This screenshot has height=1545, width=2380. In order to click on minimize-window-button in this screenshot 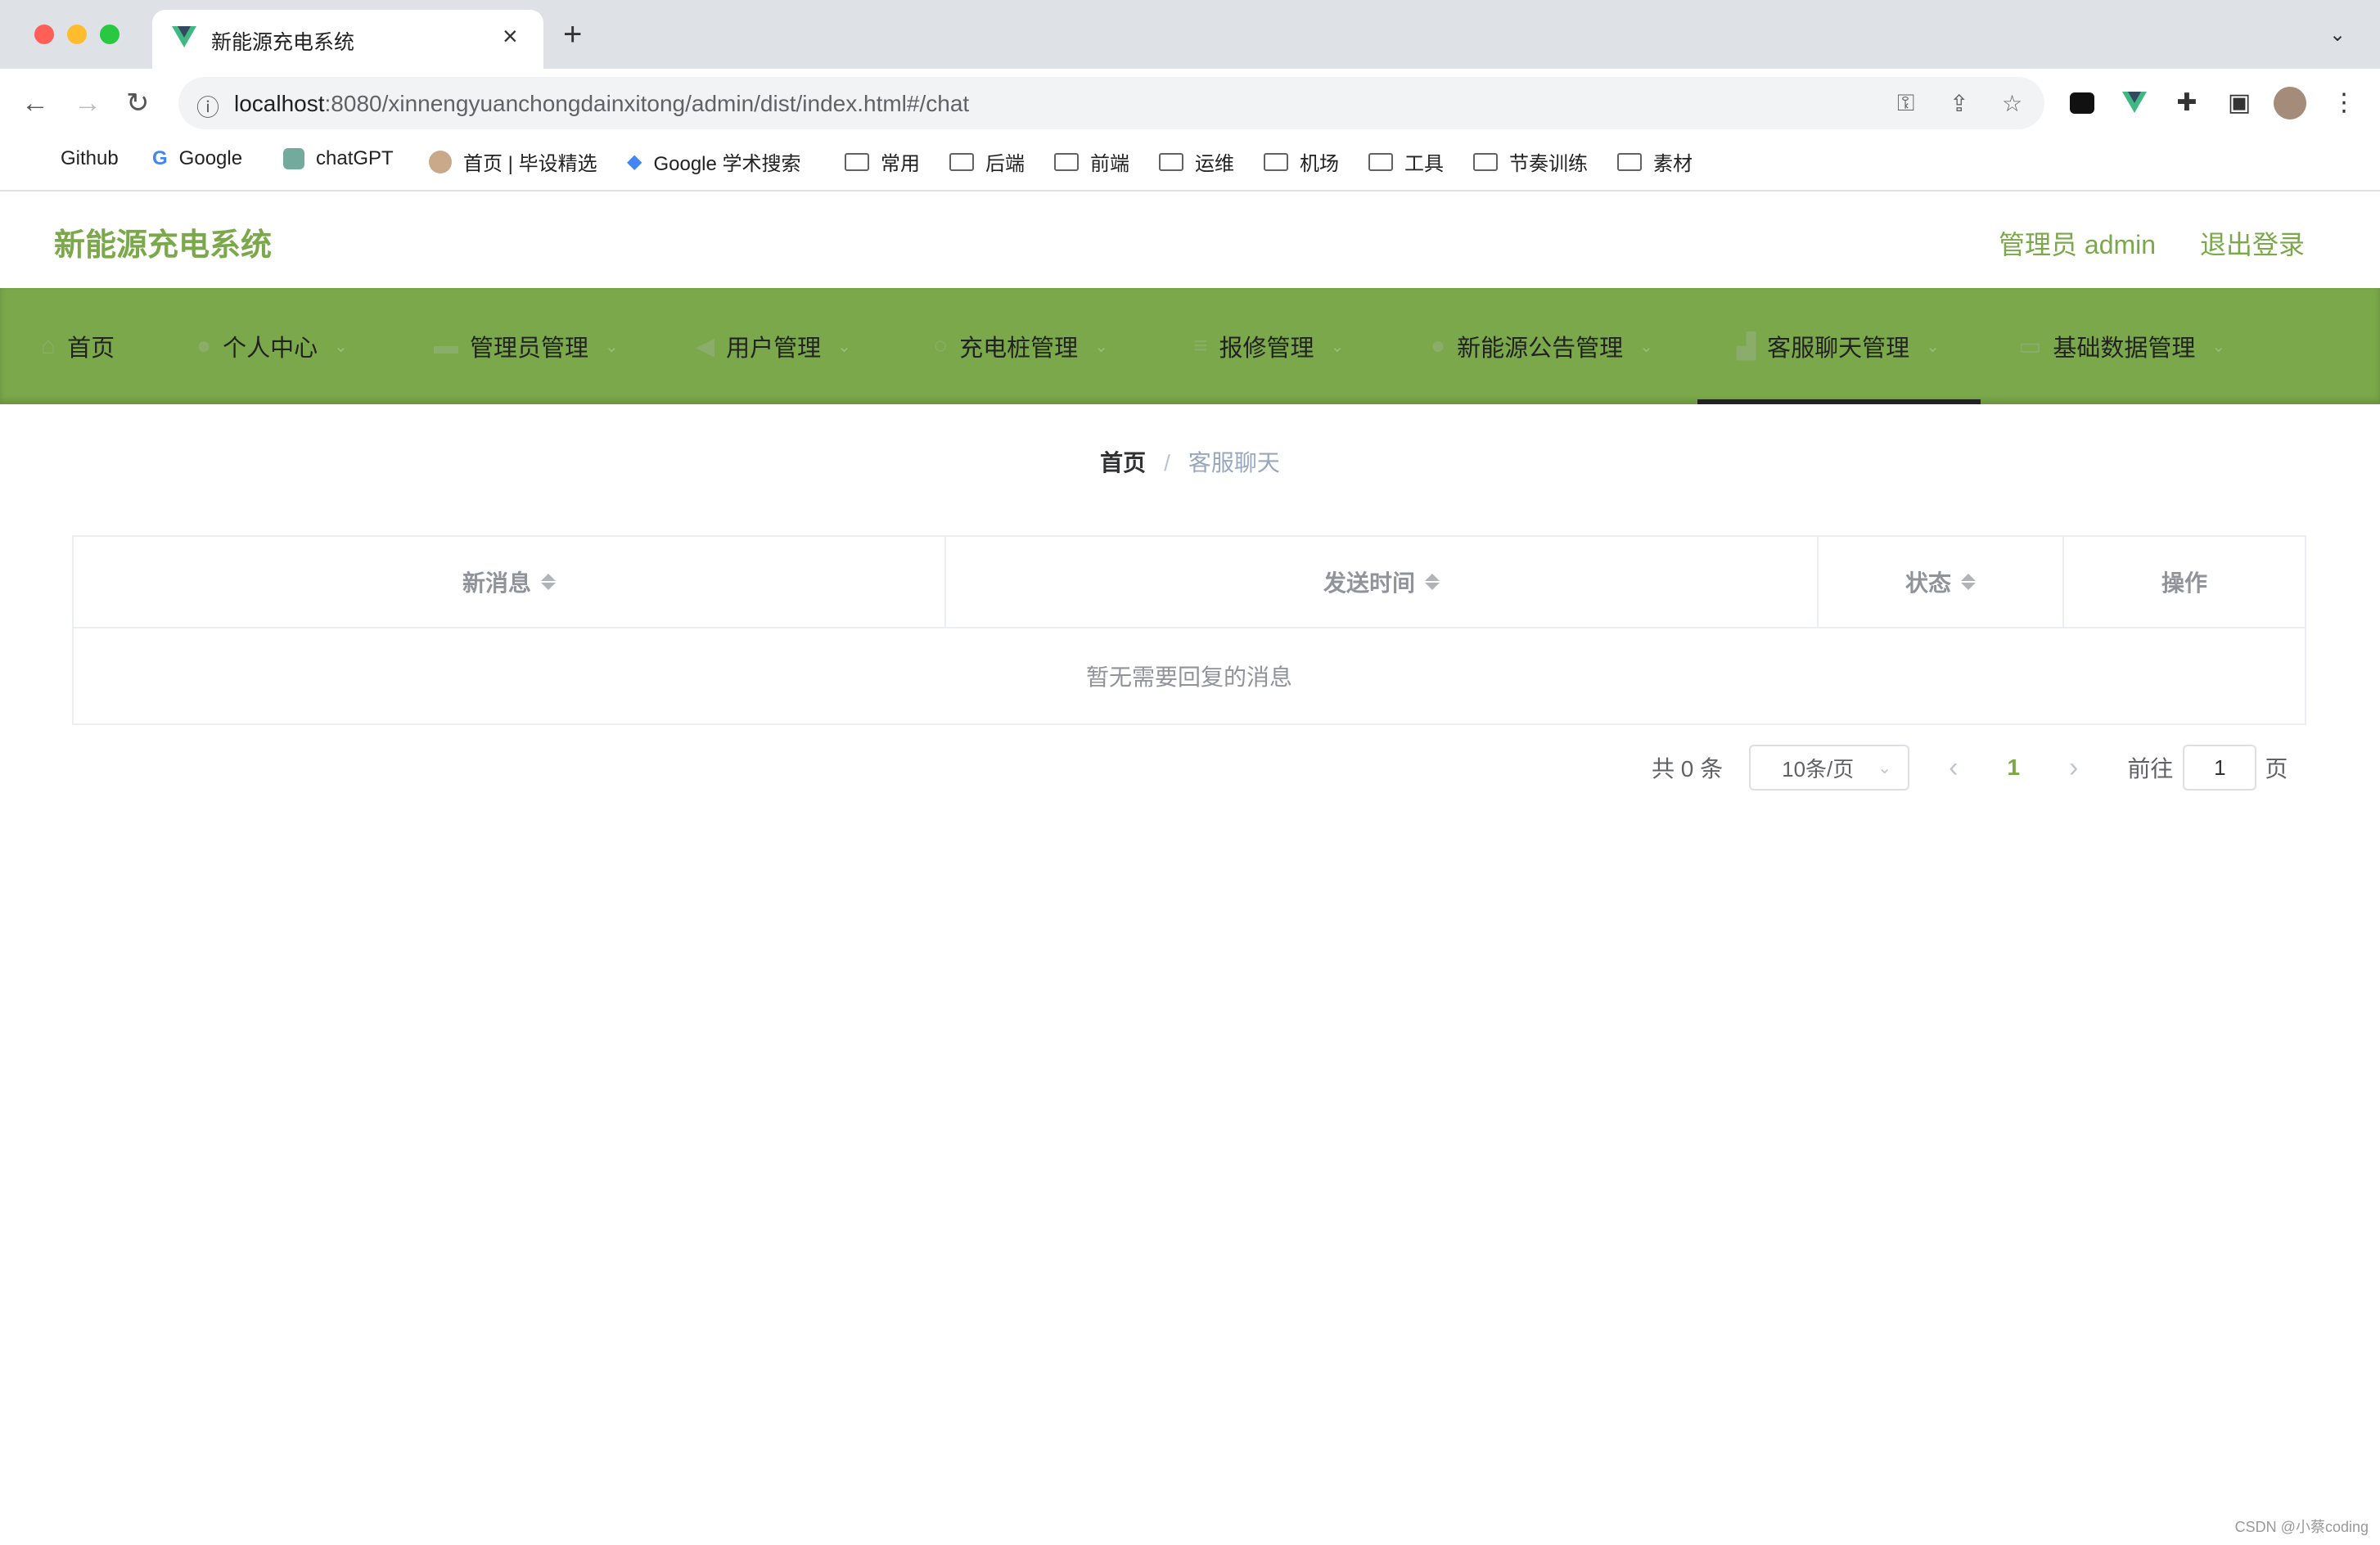, I will do `click(77, 34)`.